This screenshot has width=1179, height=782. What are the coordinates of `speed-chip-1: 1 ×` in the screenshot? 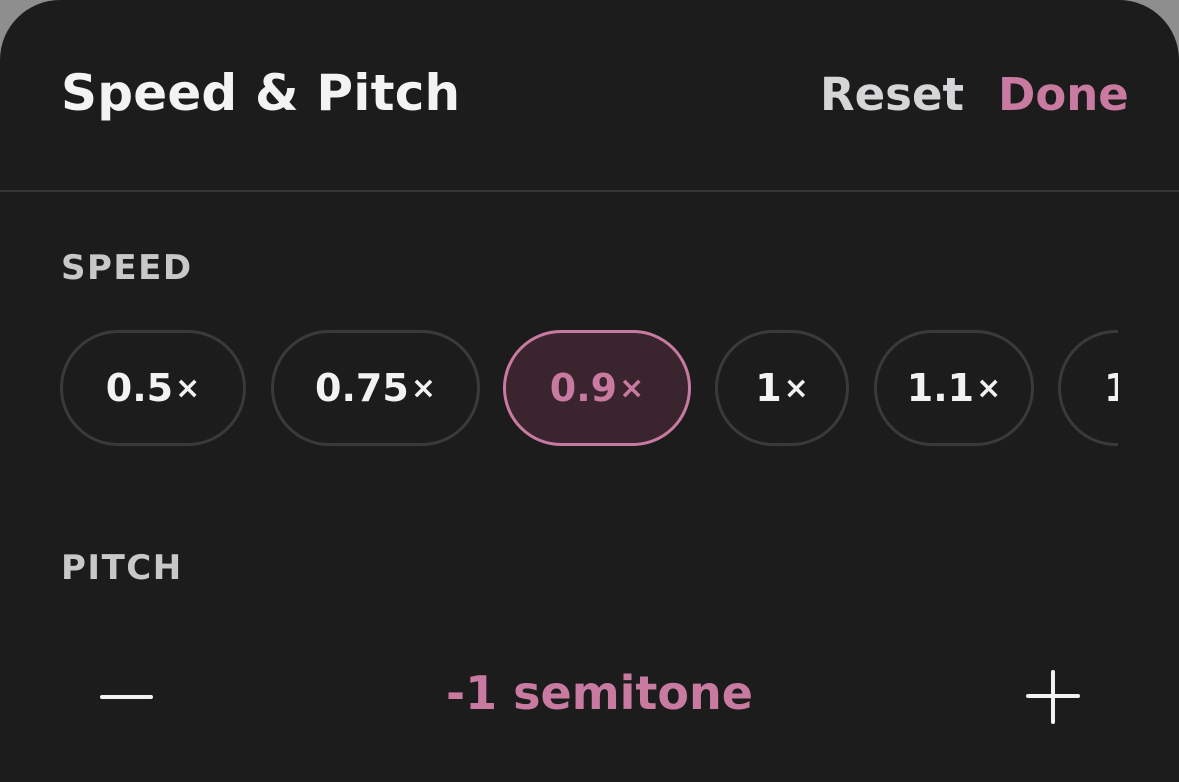 It's located at (782, 388).